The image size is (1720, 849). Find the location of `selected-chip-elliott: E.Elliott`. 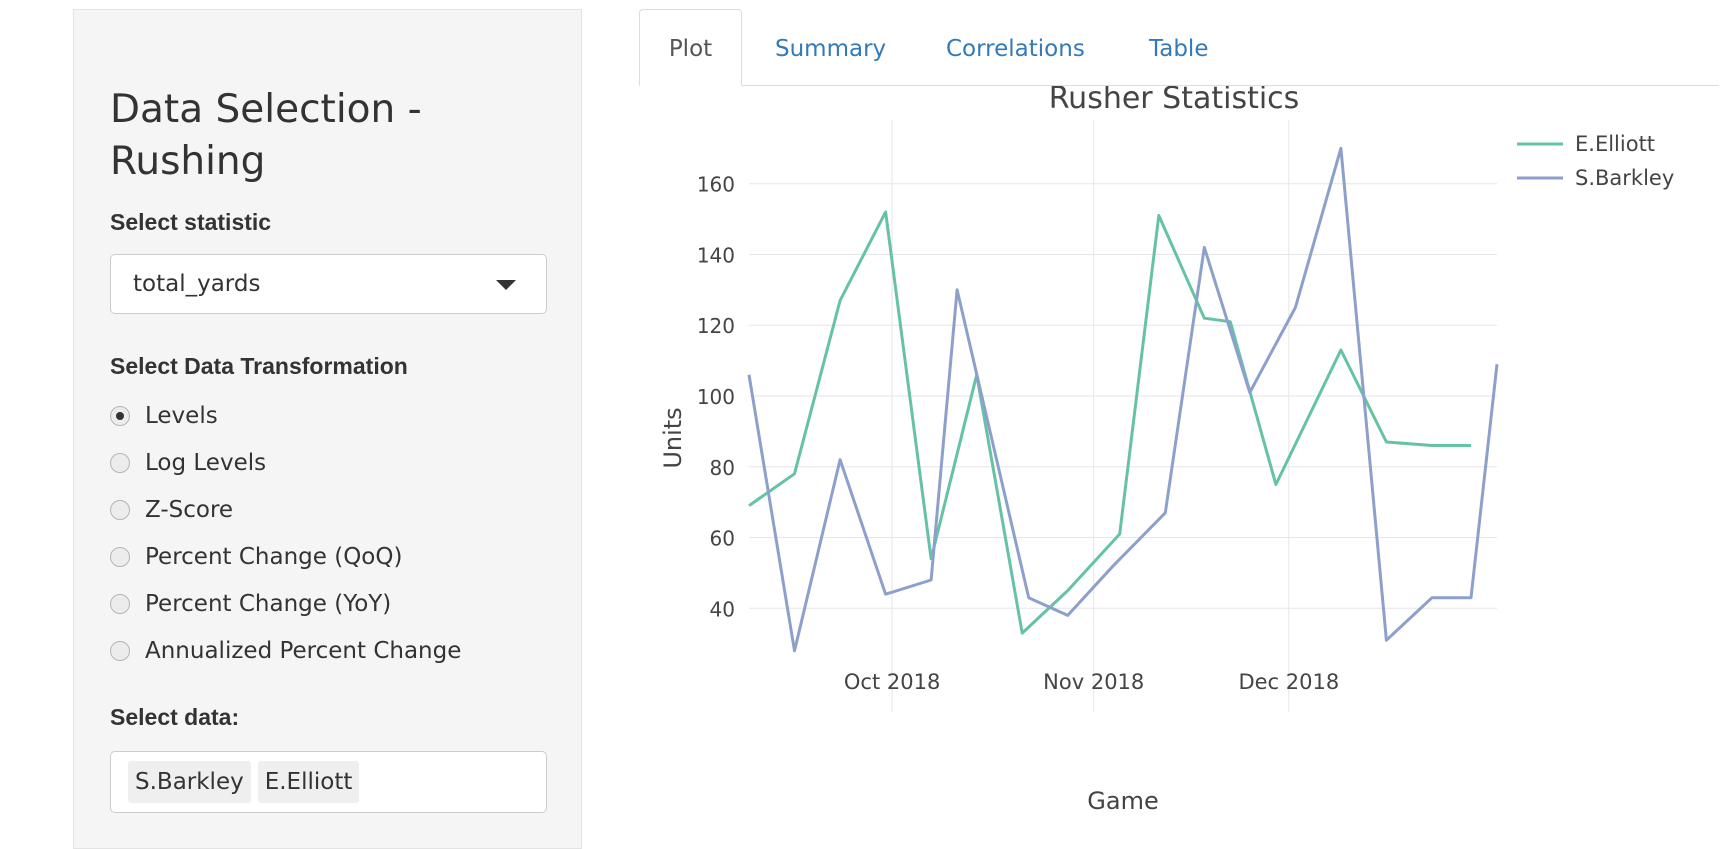

selected-chip-elliott: E.Elliott is located at coordinates (308, 782).